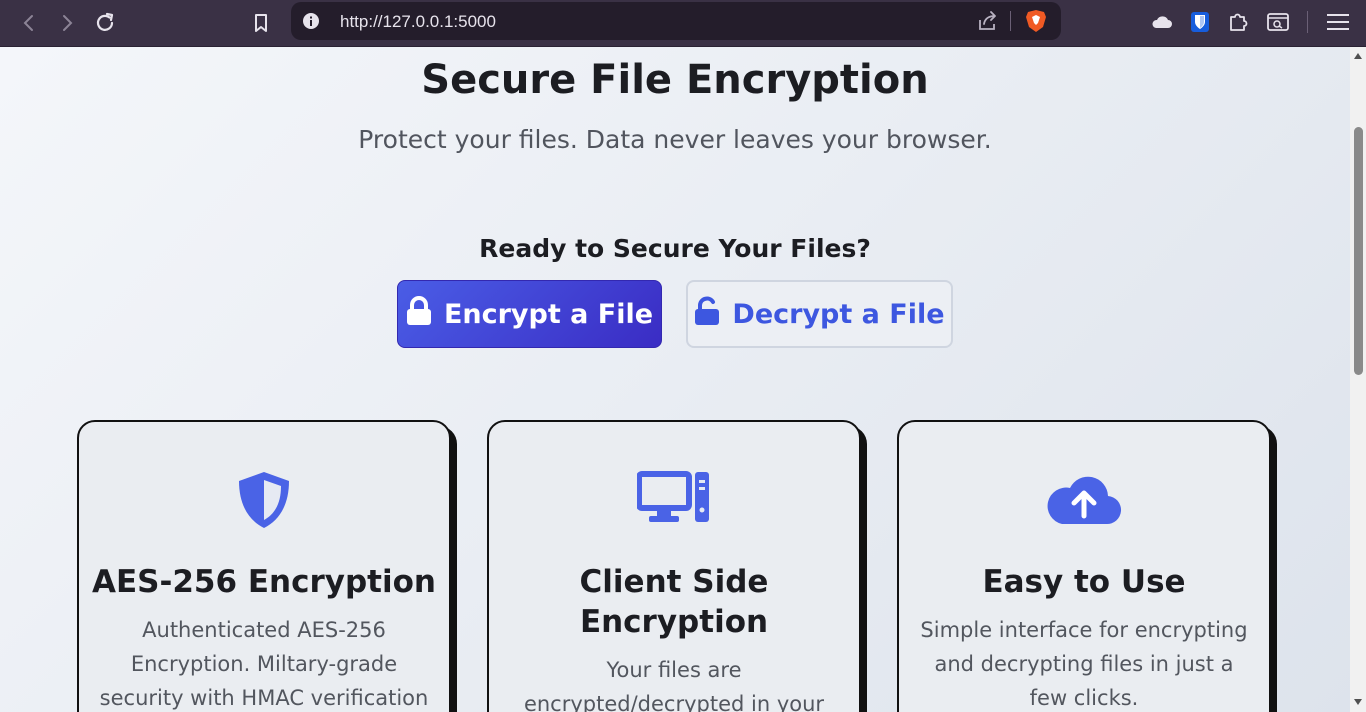 The height and width of the screenshot is (712, 1366). What do you see at coordinates (311, 23) in the screenshot?
I see `site-info-icon` at bounding box center [311, 23].